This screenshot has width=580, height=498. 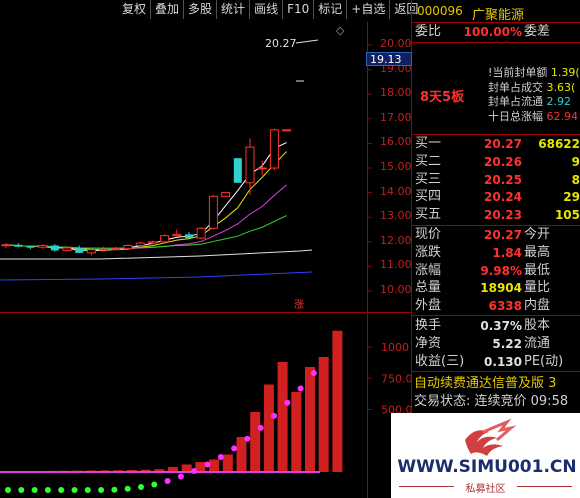 What do you see at coordinates (395, 347) in the screenshot?
I see `volume-tick: 1000` at bounding box center [395, 347].